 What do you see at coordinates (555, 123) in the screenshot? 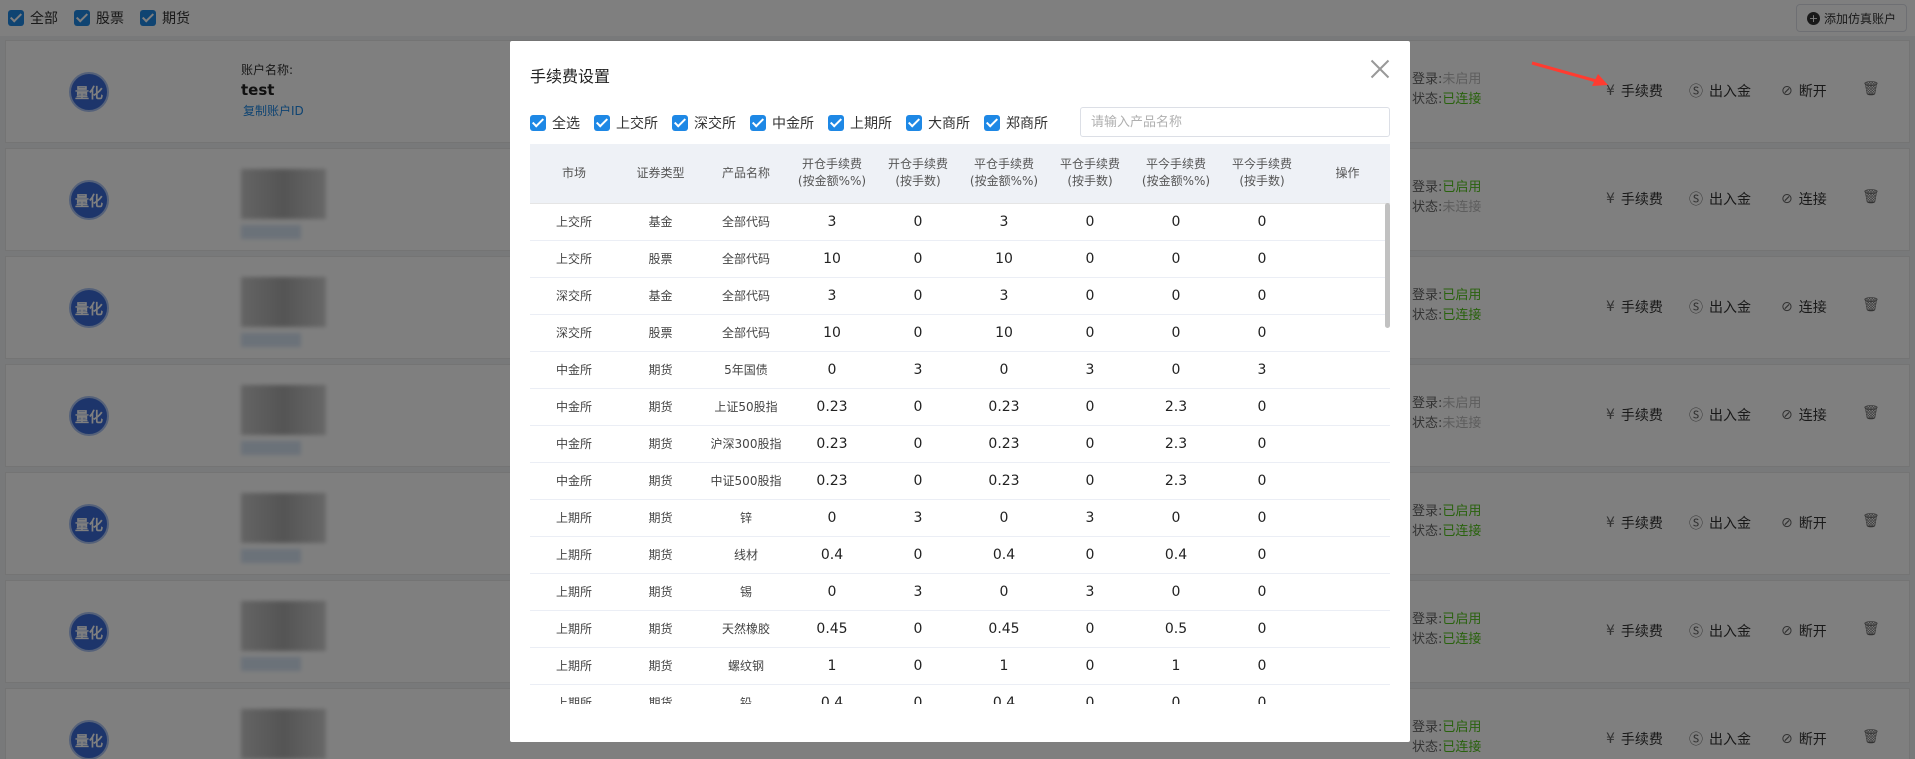
I see `exchange-filter-checkbox: 全选` at bounding box center [555, 123].